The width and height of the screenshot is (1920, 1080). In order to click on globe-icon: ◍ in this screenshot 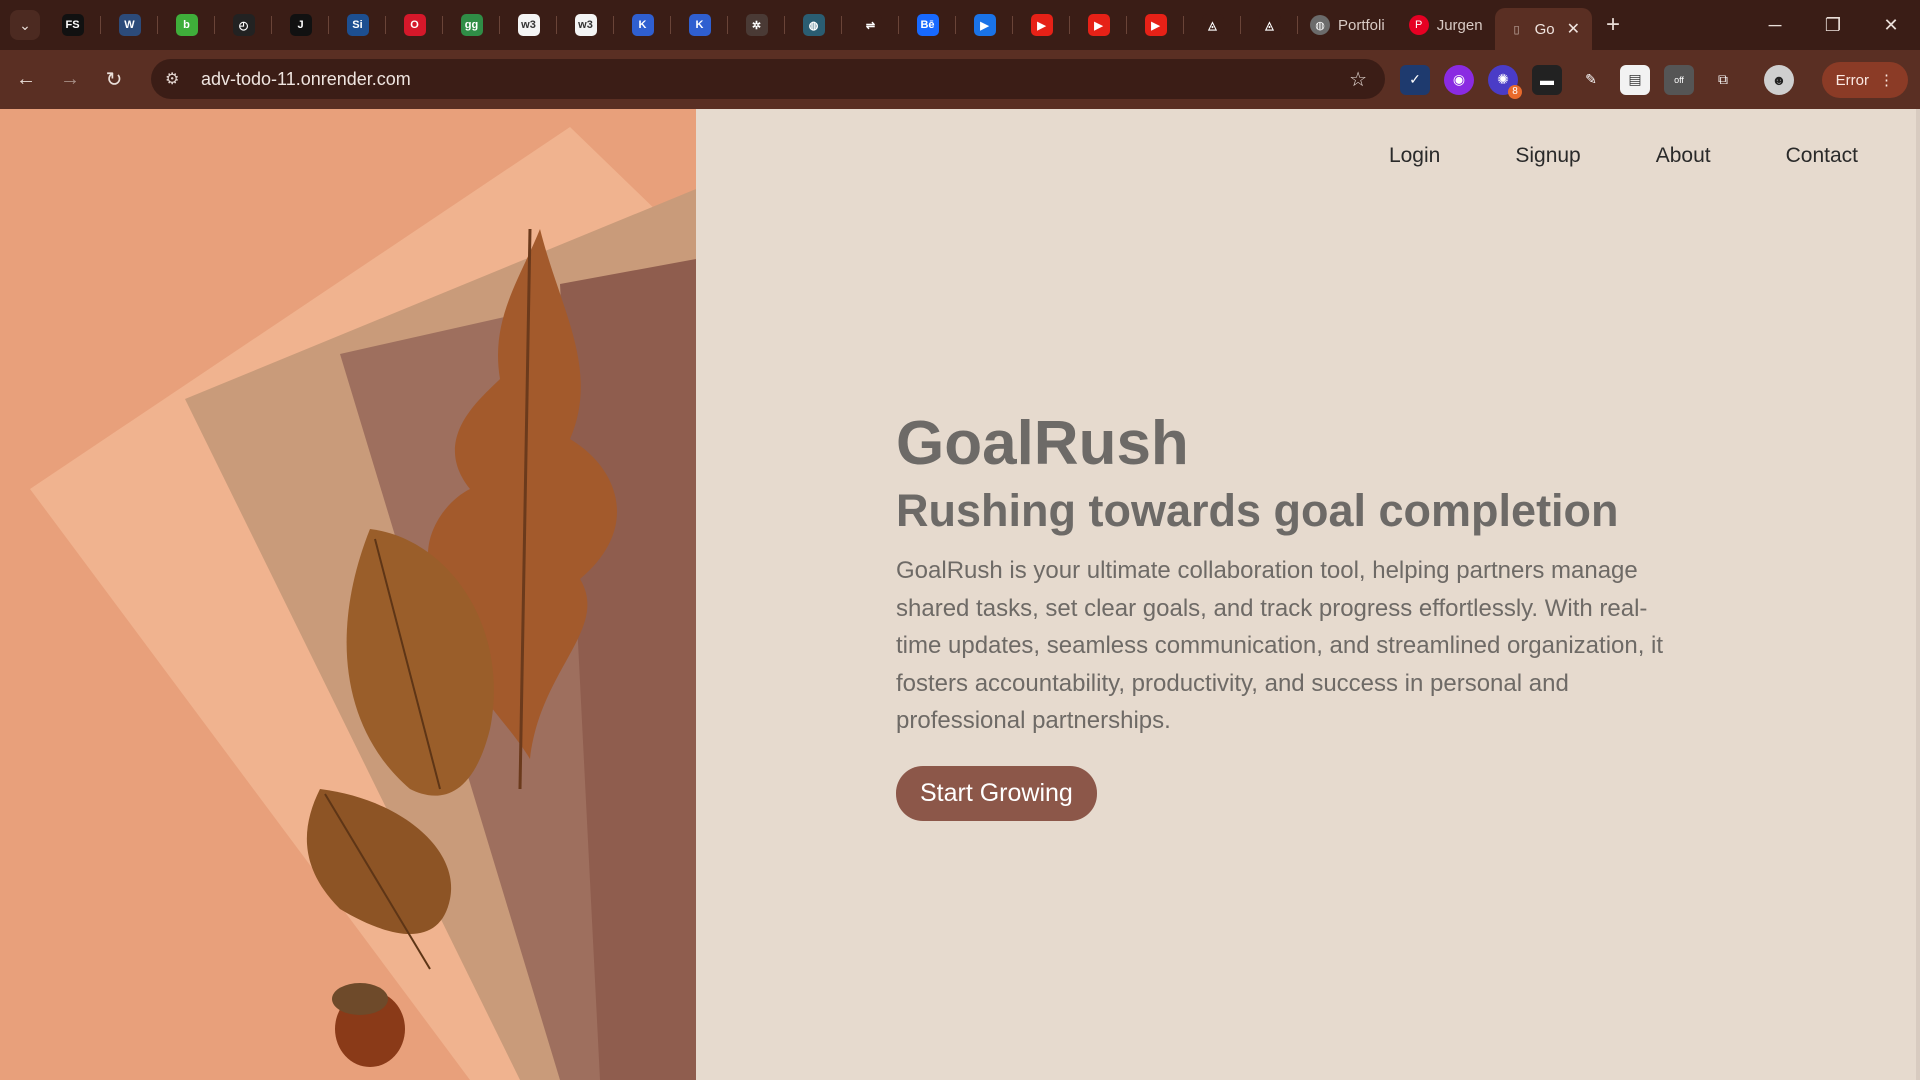, I will do `click(1320, 25)`.